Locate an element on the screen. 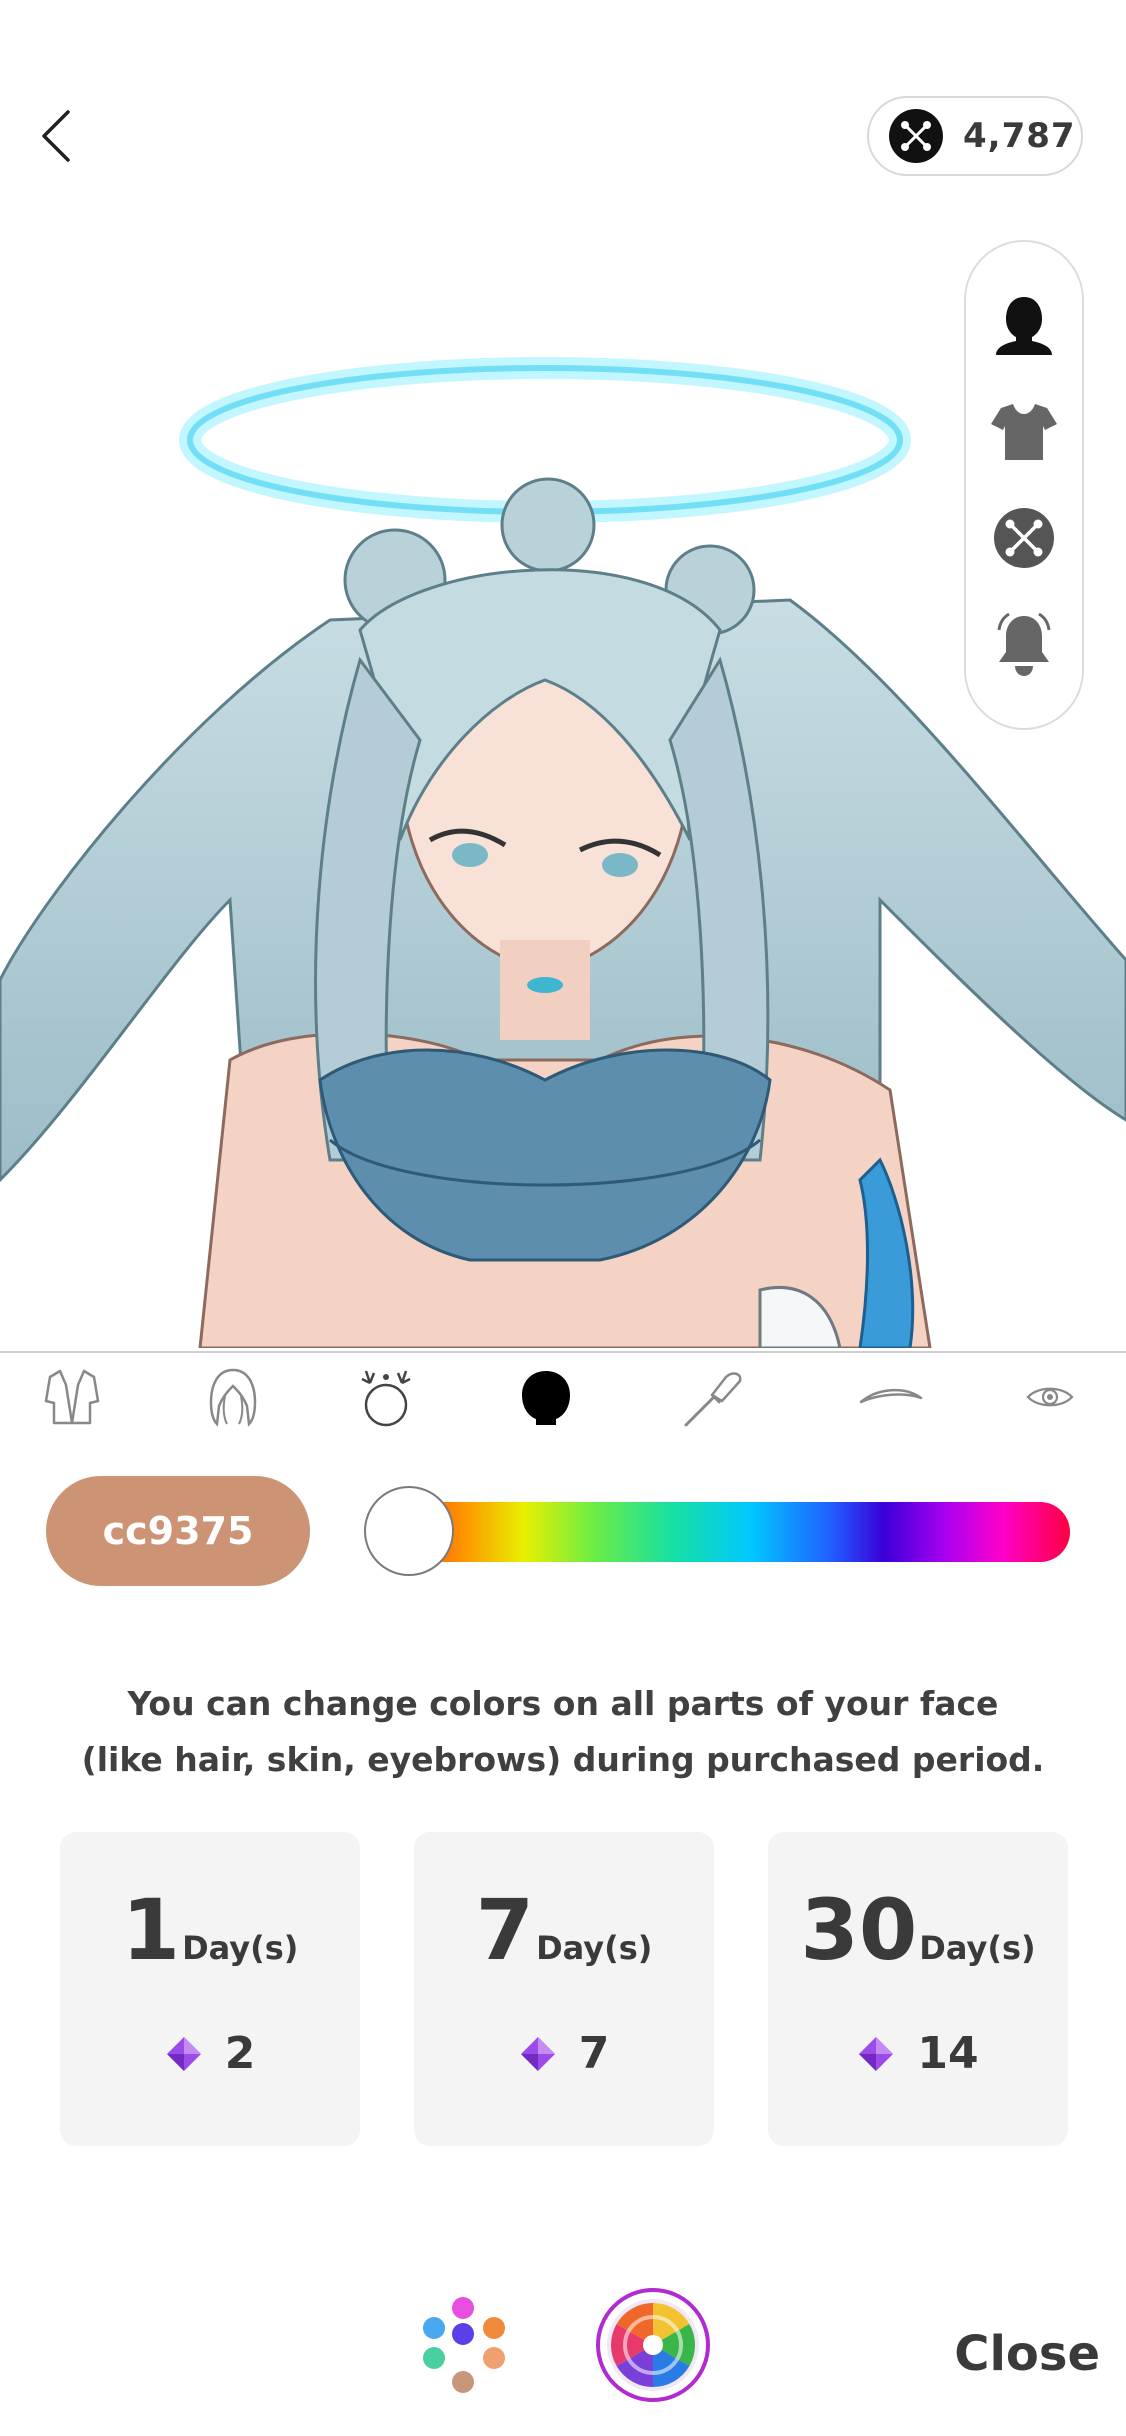  tab-accessory is located at coordinates (386, 1397).